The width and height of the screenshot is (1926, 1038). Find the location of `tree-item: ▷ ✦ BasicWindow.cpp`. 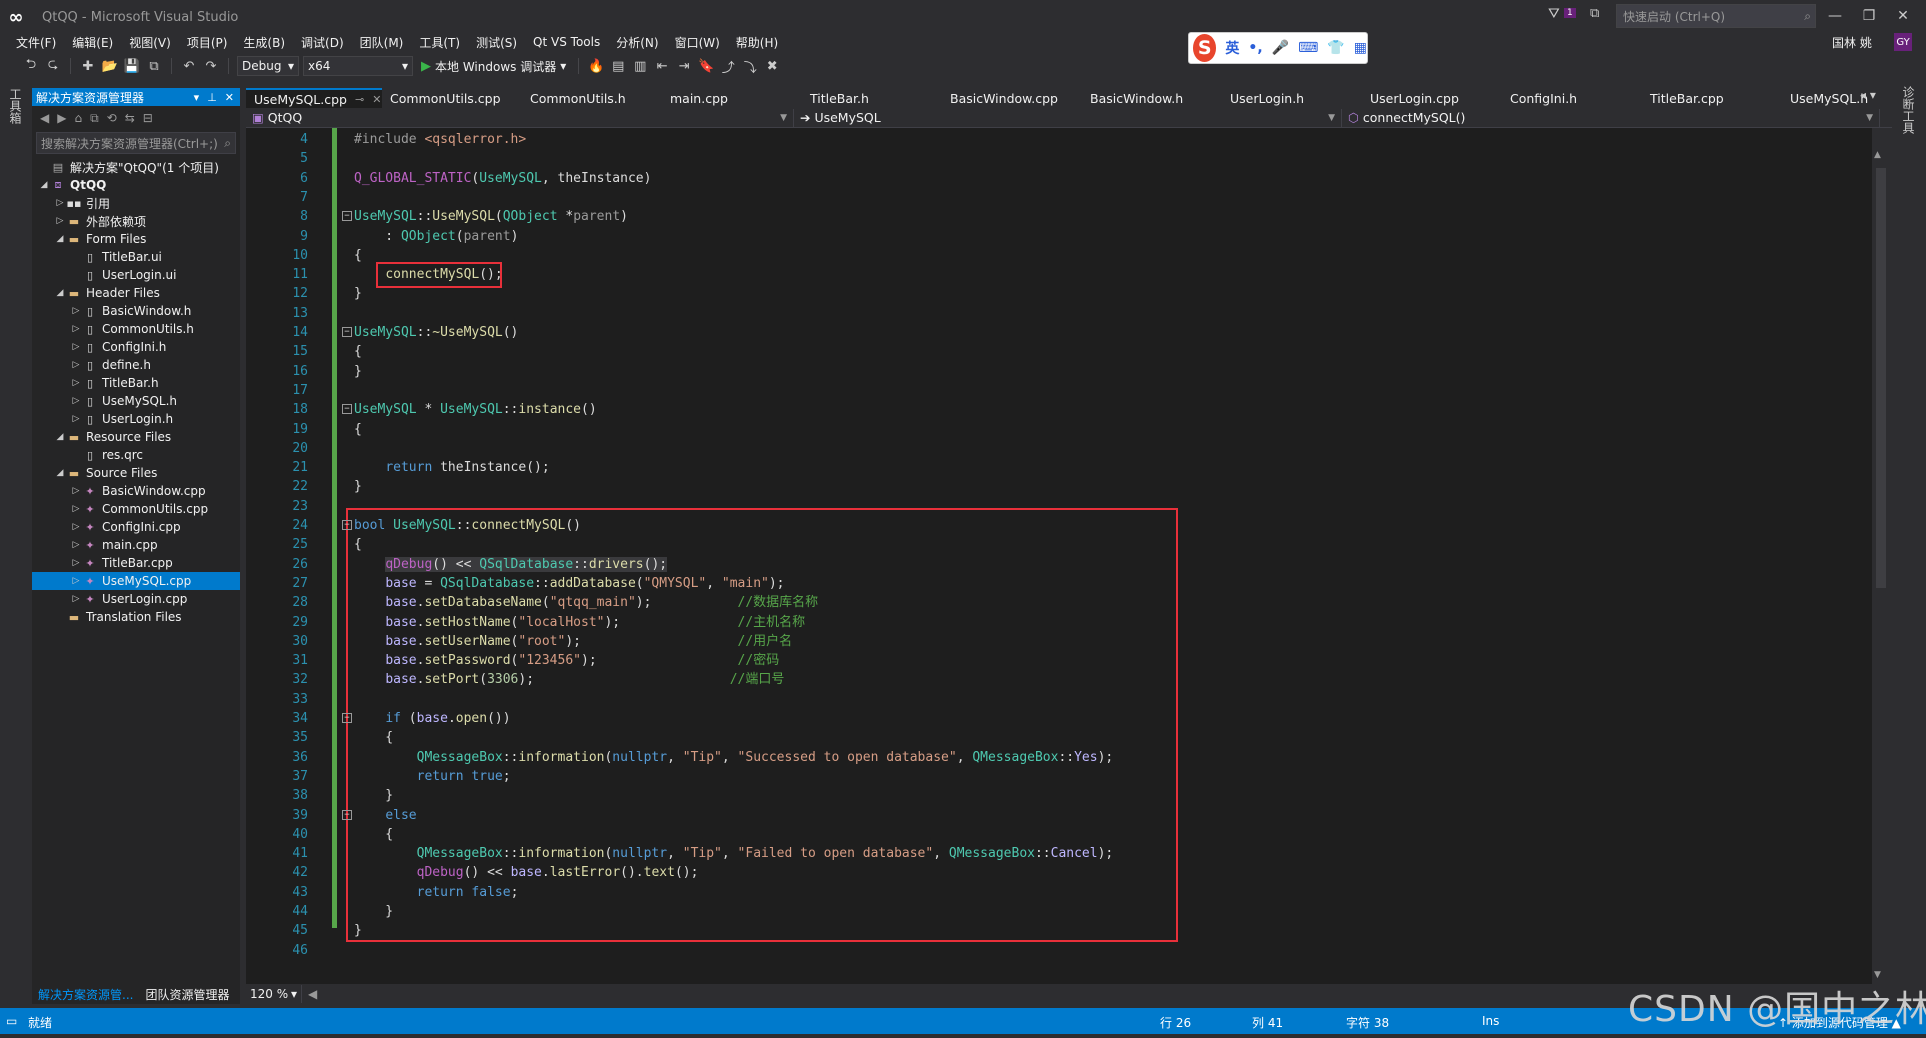

tree-item: ▷ ✦ BasicWindow.cpp is located at coordinates (136, 491).